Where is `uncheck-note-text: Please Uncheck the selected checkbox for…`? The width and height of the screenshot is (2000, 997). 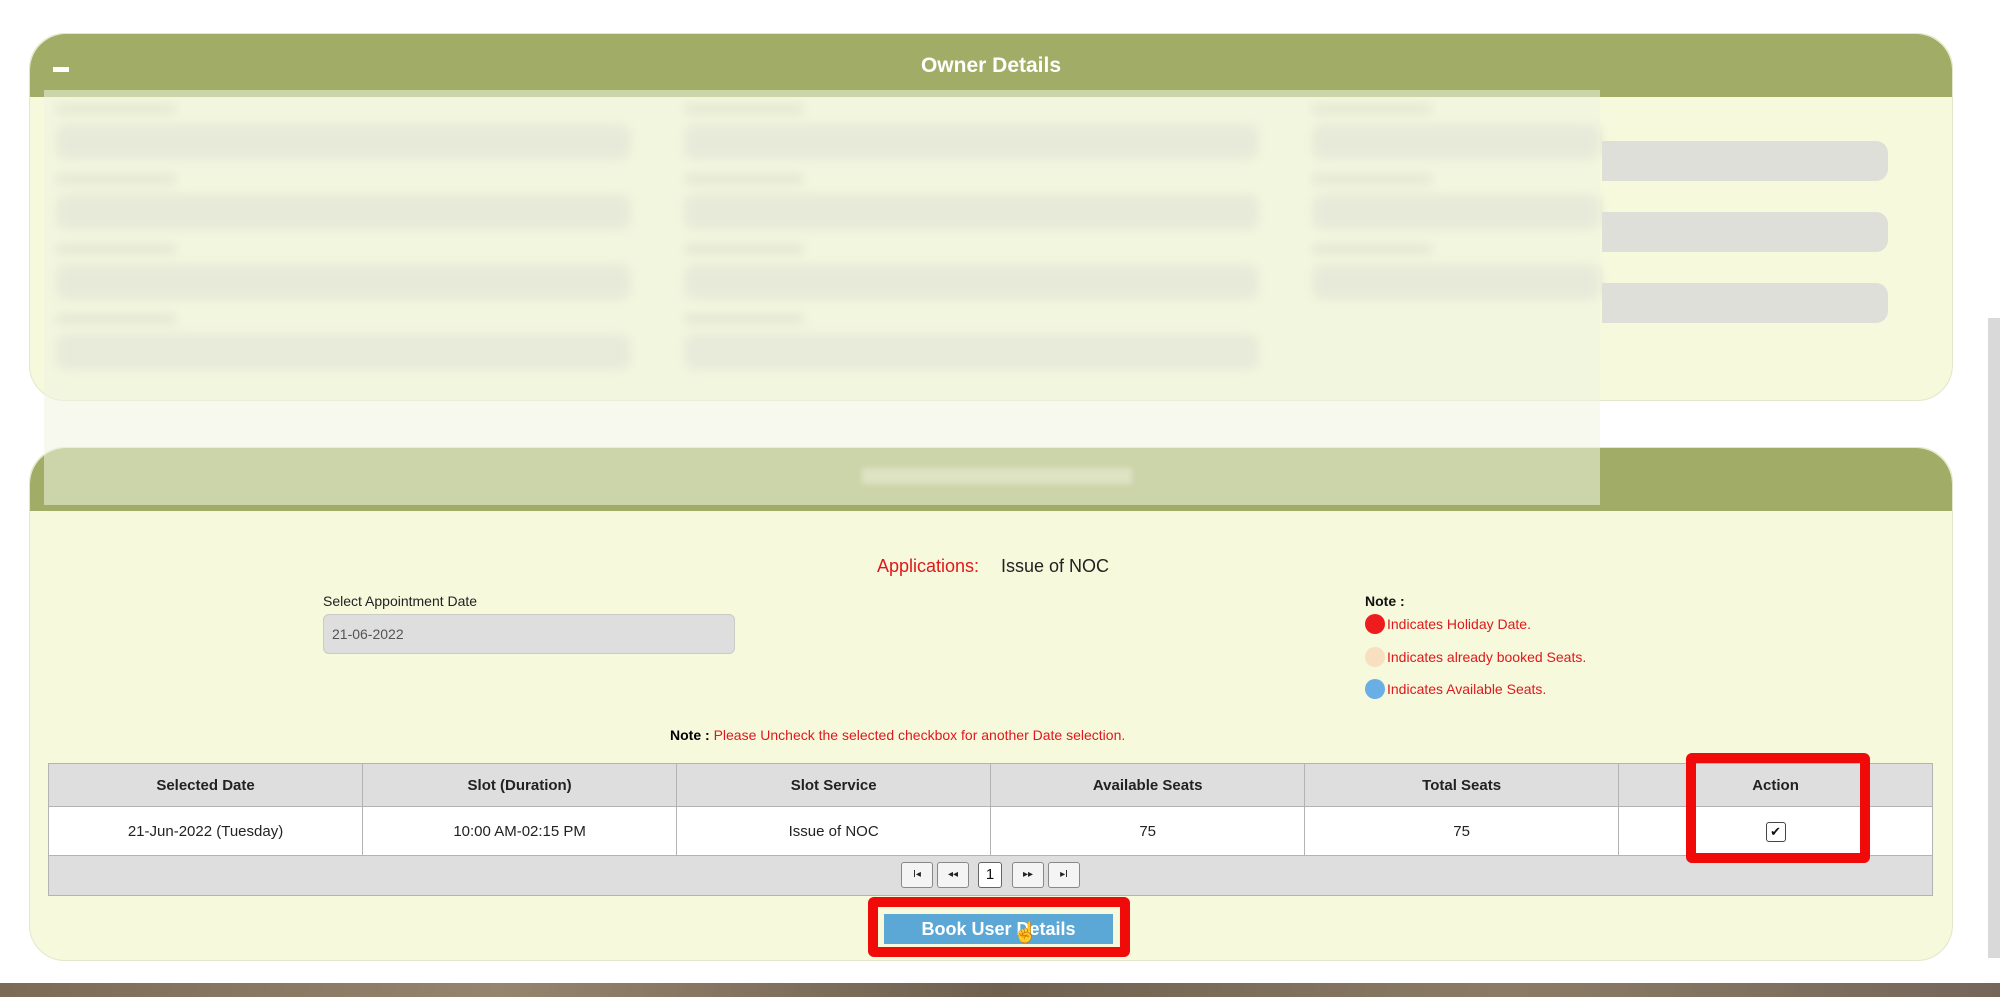 uncheck-note-text: Please Uncheck the selected checkbox for… is located at coordinates (919, 735).